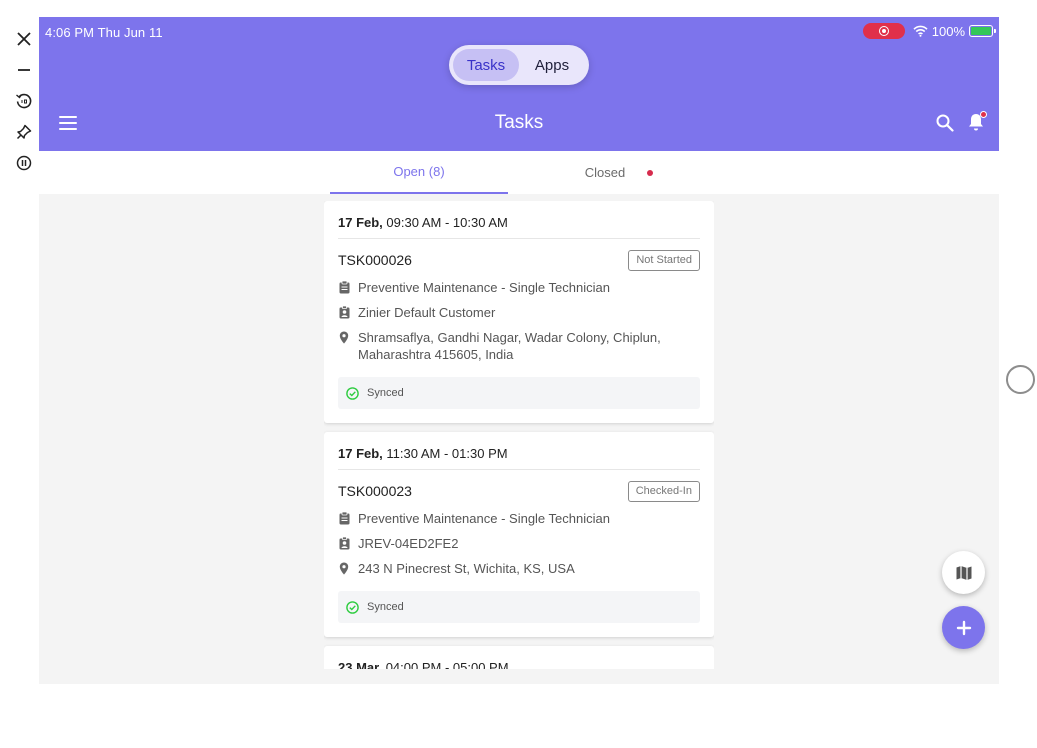 The image size is (1037, 748). Describe the element at coordinates (883, 31) in the screenshot. I see `screen-recording-icon` at that location.